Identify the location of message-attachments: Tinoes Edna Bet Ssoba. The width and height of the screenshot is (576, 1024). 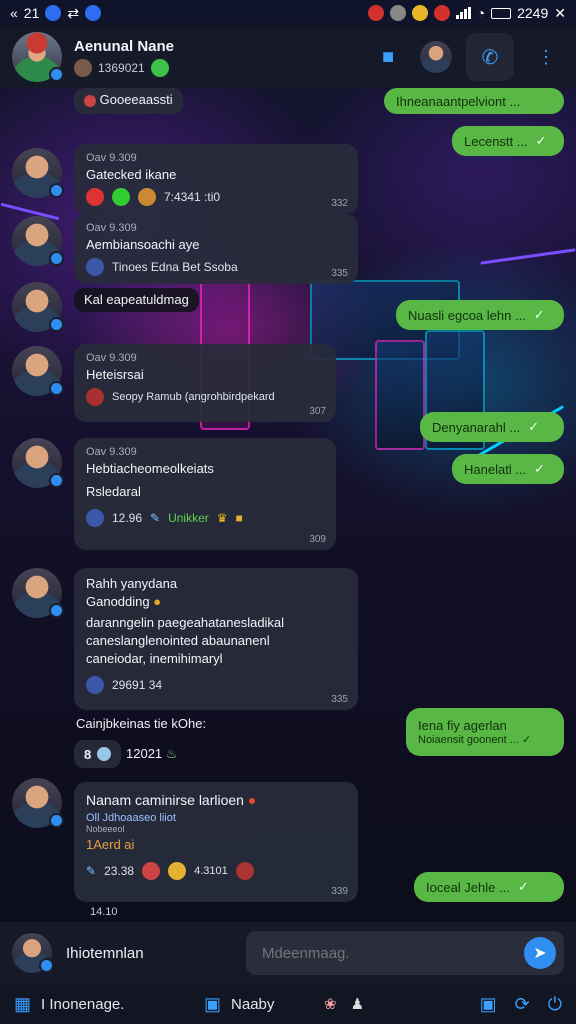
(216, 267).